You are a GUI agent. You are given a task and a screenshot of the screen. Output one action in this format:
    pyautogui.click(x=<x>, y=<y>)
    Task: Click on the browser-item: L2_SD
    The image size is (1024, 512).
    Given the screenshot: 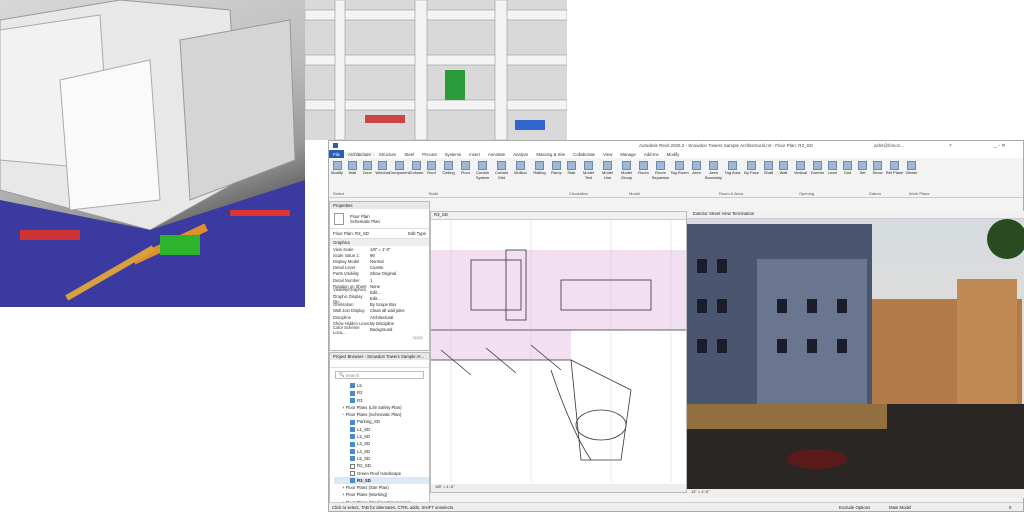 What is the action you would take?
    pyautogui.click(x=381, y=436)
    